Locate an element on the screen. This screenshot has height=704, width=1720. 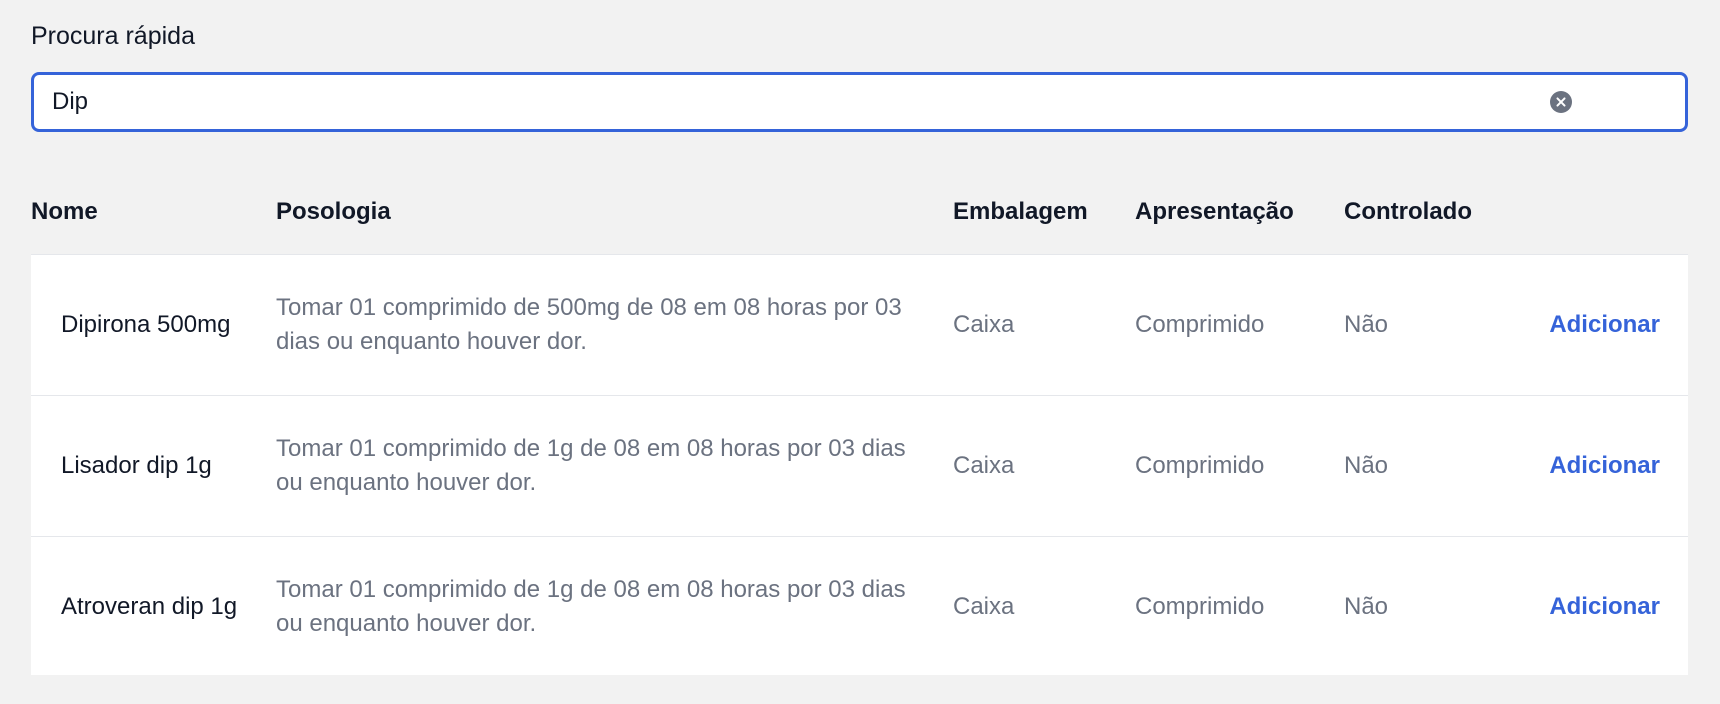
search-field is located at coordinates (859, 102).